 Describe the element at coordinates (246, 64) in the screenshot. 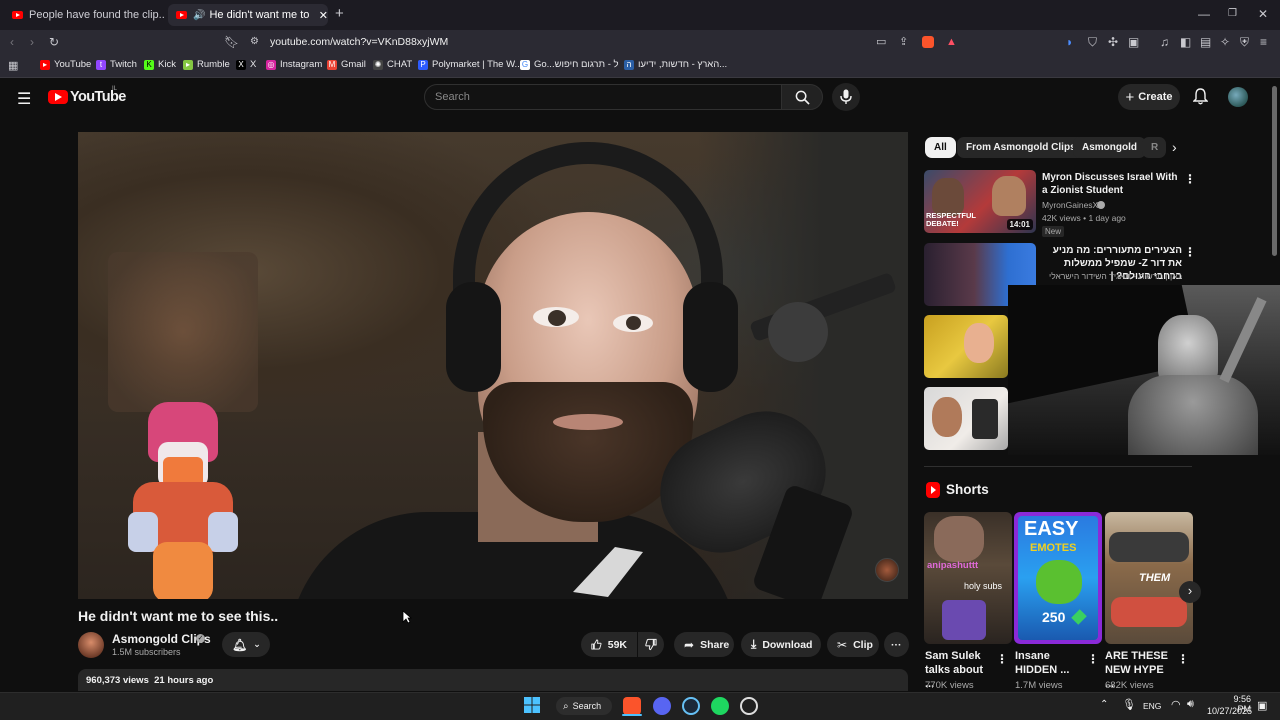

I see `bookmark-x: XX` at that location.